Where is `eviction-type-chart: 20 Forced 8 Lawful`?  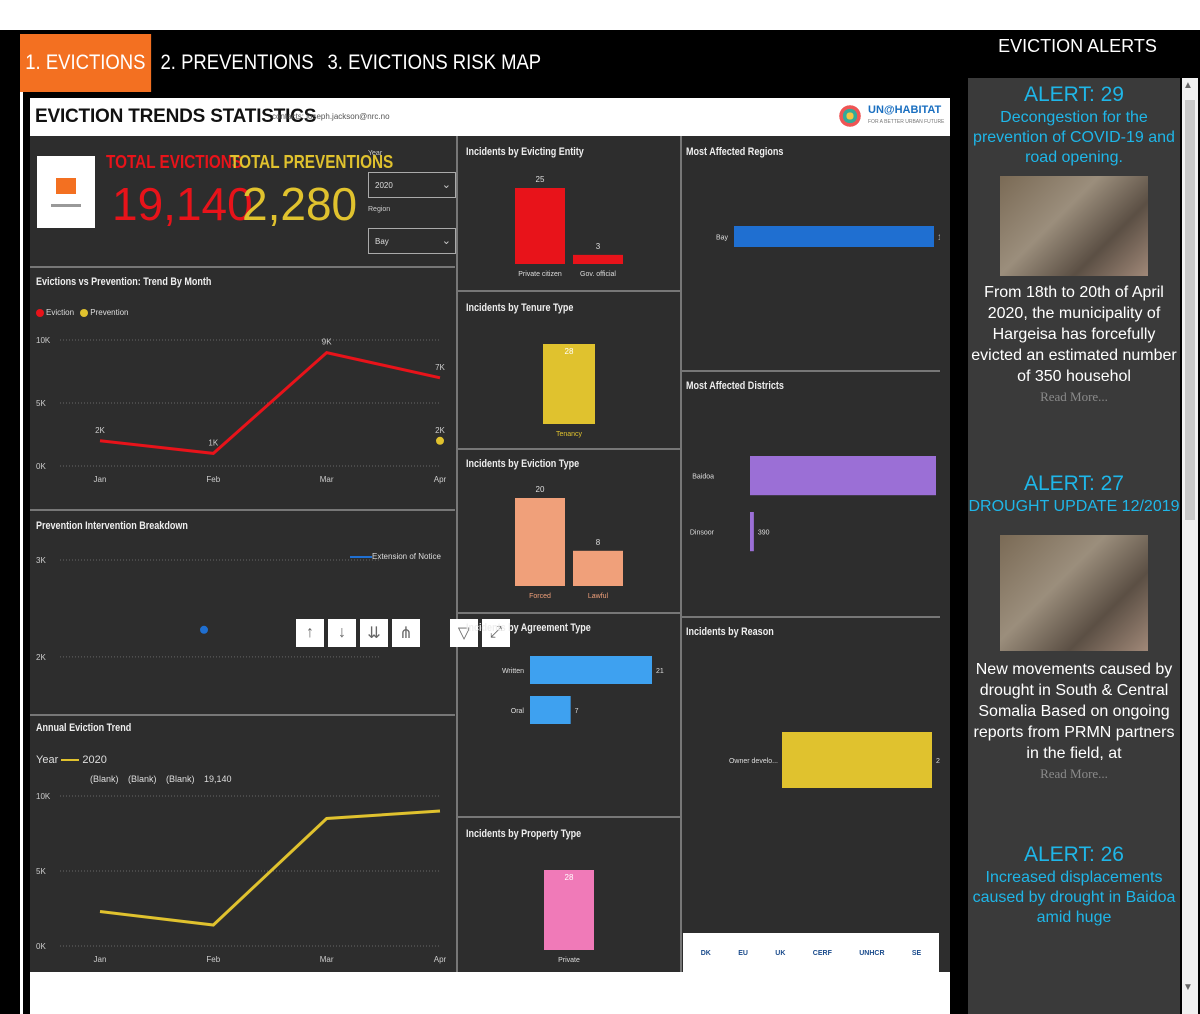 eviction-type-chart: 20 Forced 8 Lawful is located at coordinates (569, 542).